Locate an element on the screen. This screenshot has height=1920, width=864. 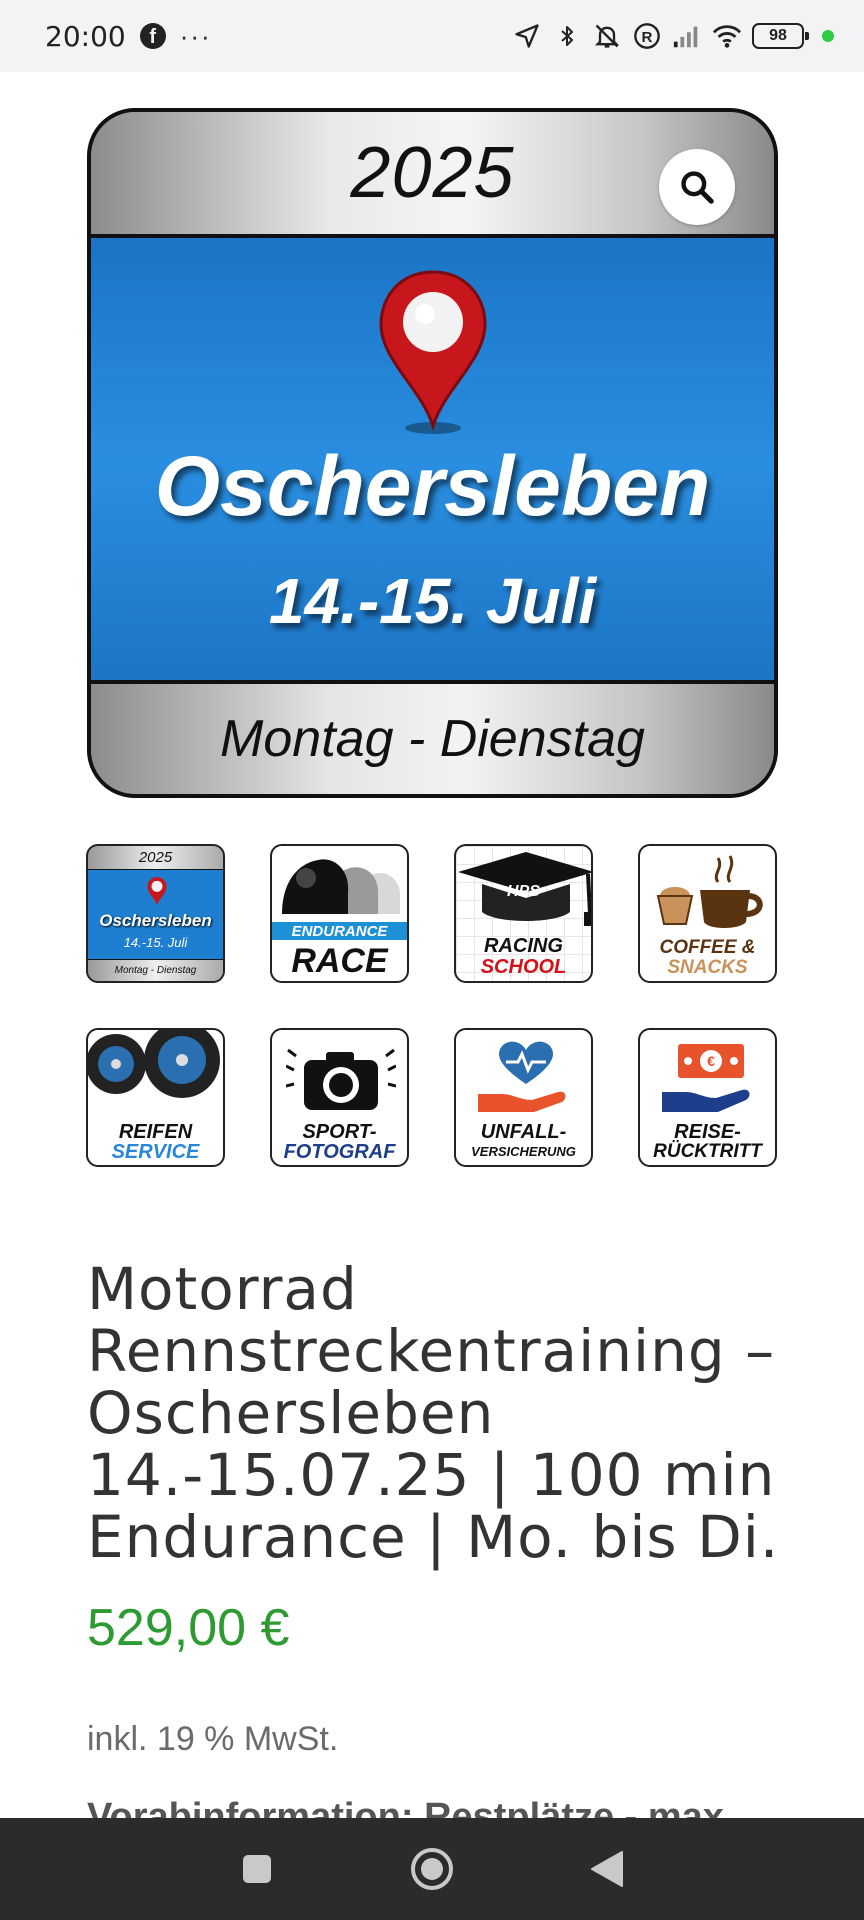
recents-icon is located at coordinates (257, 1869).